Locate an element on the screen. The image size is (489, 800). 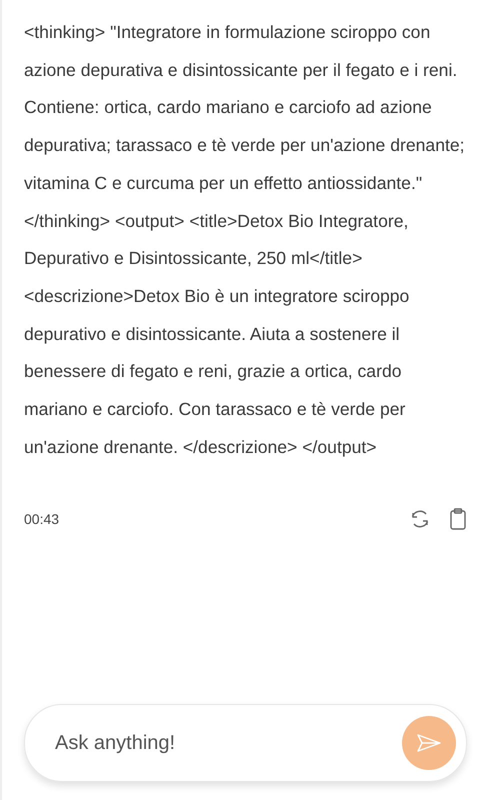
refresh-icon is located at coordinates (420, 519).